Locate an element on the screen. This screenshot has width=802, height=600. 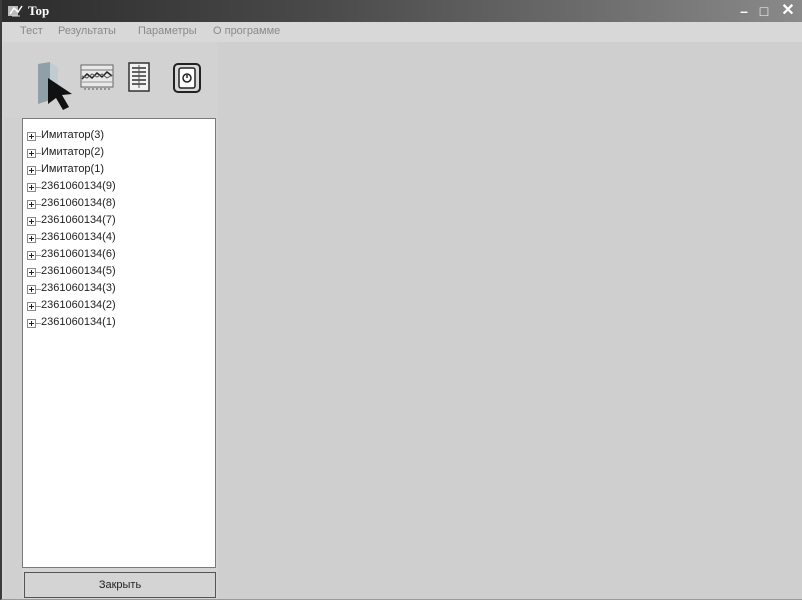
tree-item-label: 2361060134(6) is located at coordinates (78, 254).